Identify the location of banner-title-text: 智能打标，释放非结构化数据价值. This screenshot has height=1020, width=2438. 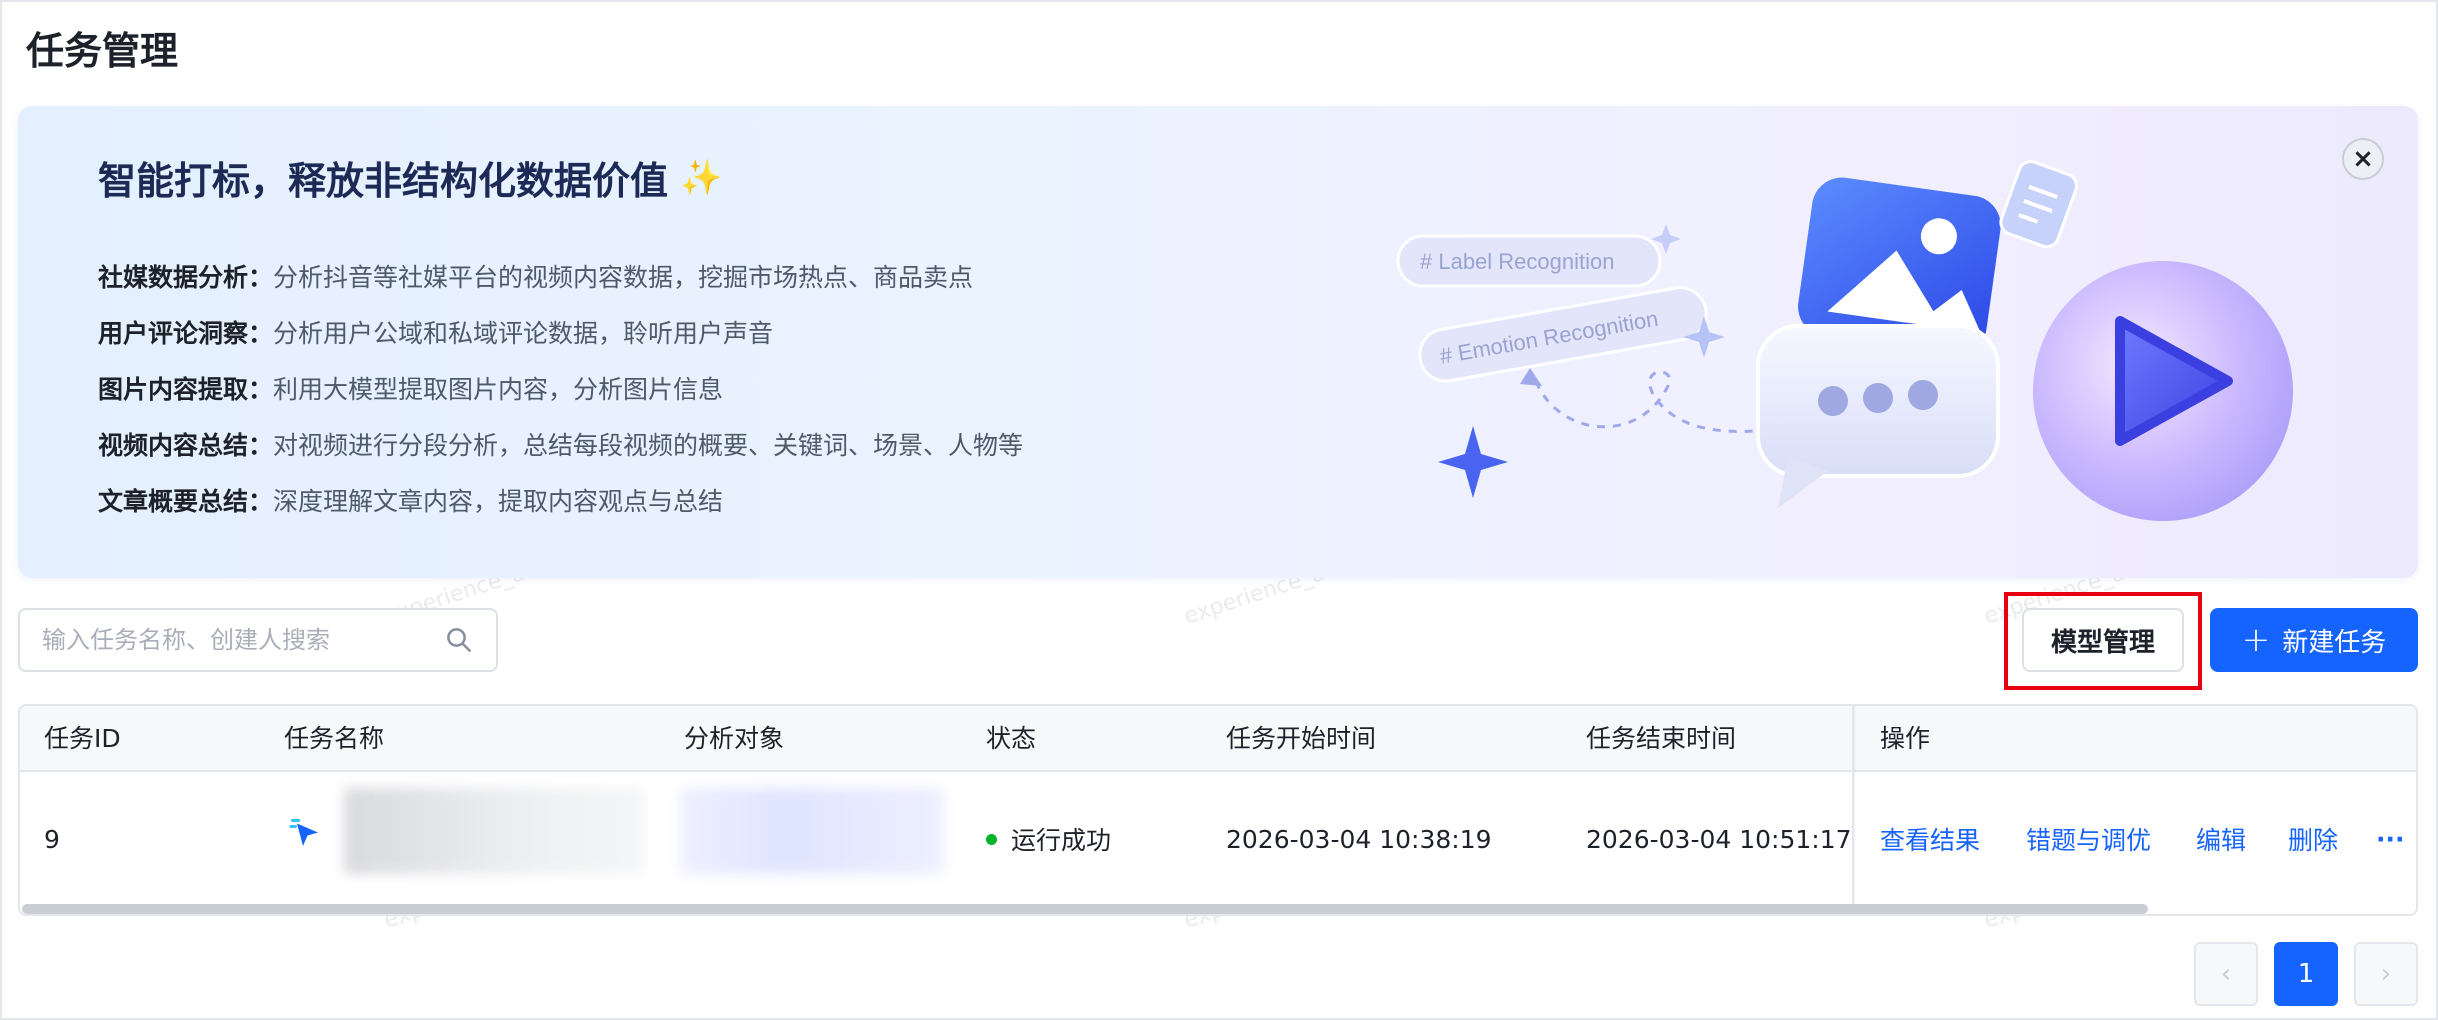
(383, 181).